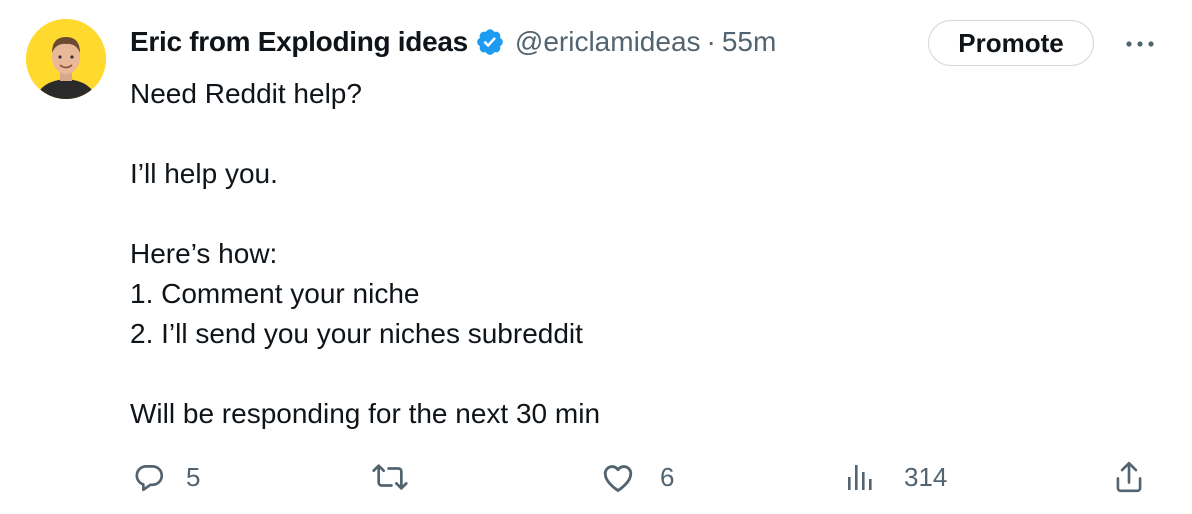 Image resolution: width=1192 pixels, height=514 pixels. What do you see at coordinates (667, 476) in the screenshot?
I see `like-count: 6` at bounding box center [667, 476].